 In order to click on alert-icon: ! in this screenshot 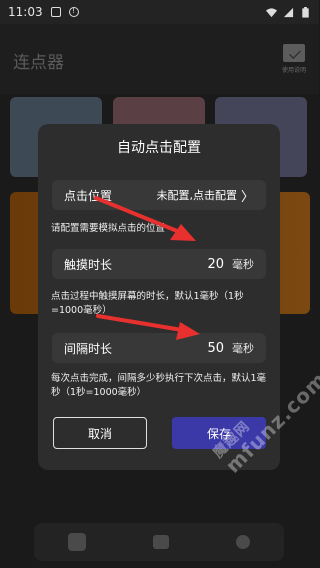, I will do `click(73, 12)`.